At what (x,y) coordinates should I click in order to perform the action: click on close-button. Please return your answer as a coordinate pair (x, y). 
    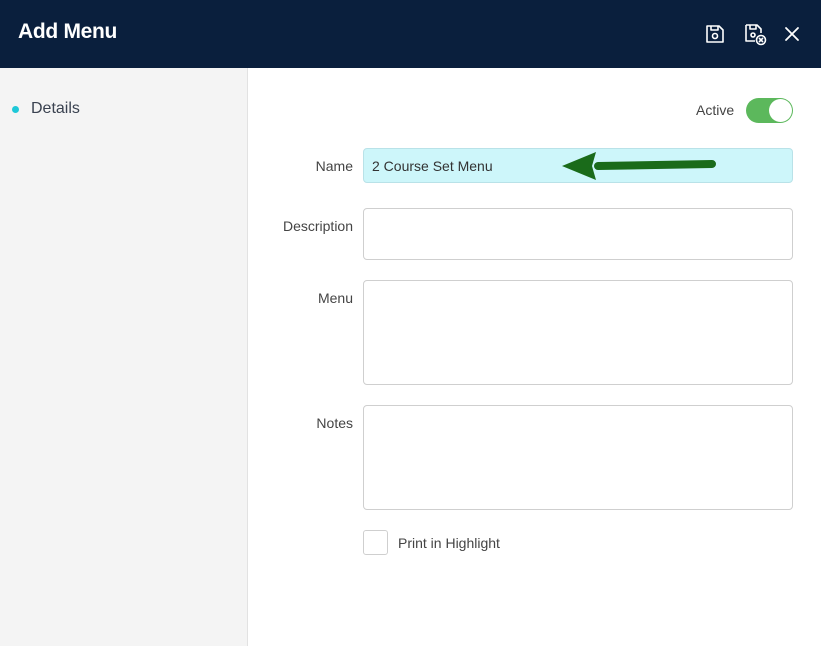
    Looking at the image, I should click on (792, 34).